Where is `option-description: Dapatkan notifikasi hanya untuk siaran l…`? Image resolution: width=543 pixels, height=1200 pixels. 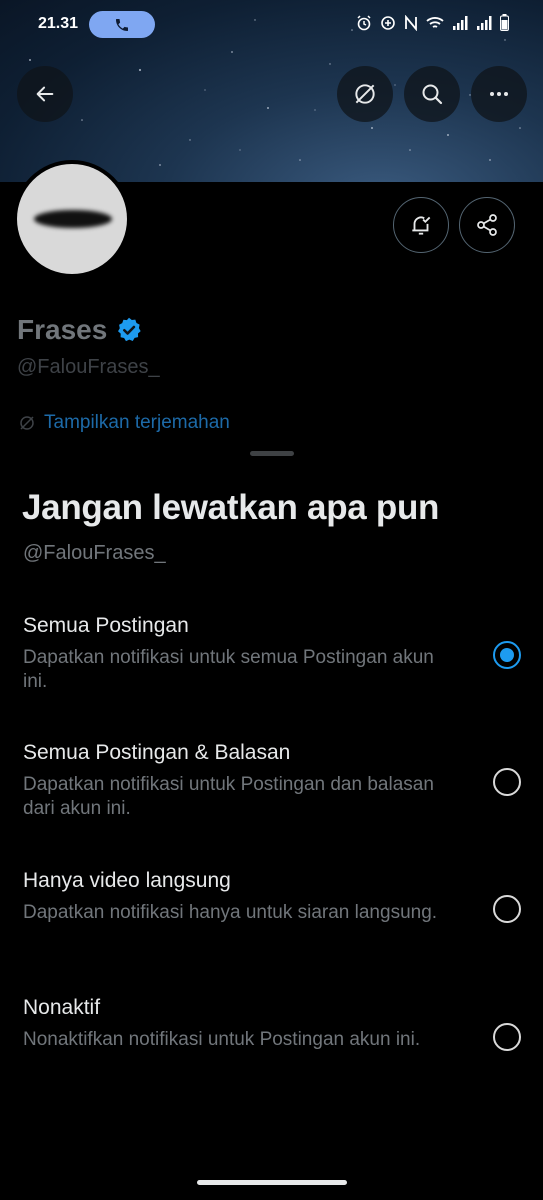
option-description: Dapatkan notifikasi hanya untuk siaran l… is located at coordinates (230, 912).